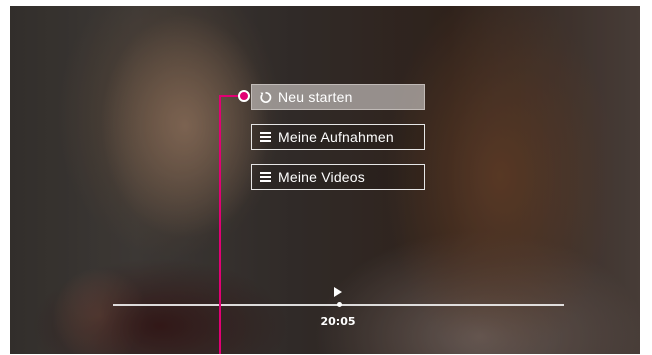 This screenshot has height=355, width=652. I want to click on callout-marker, so click(244, 96).